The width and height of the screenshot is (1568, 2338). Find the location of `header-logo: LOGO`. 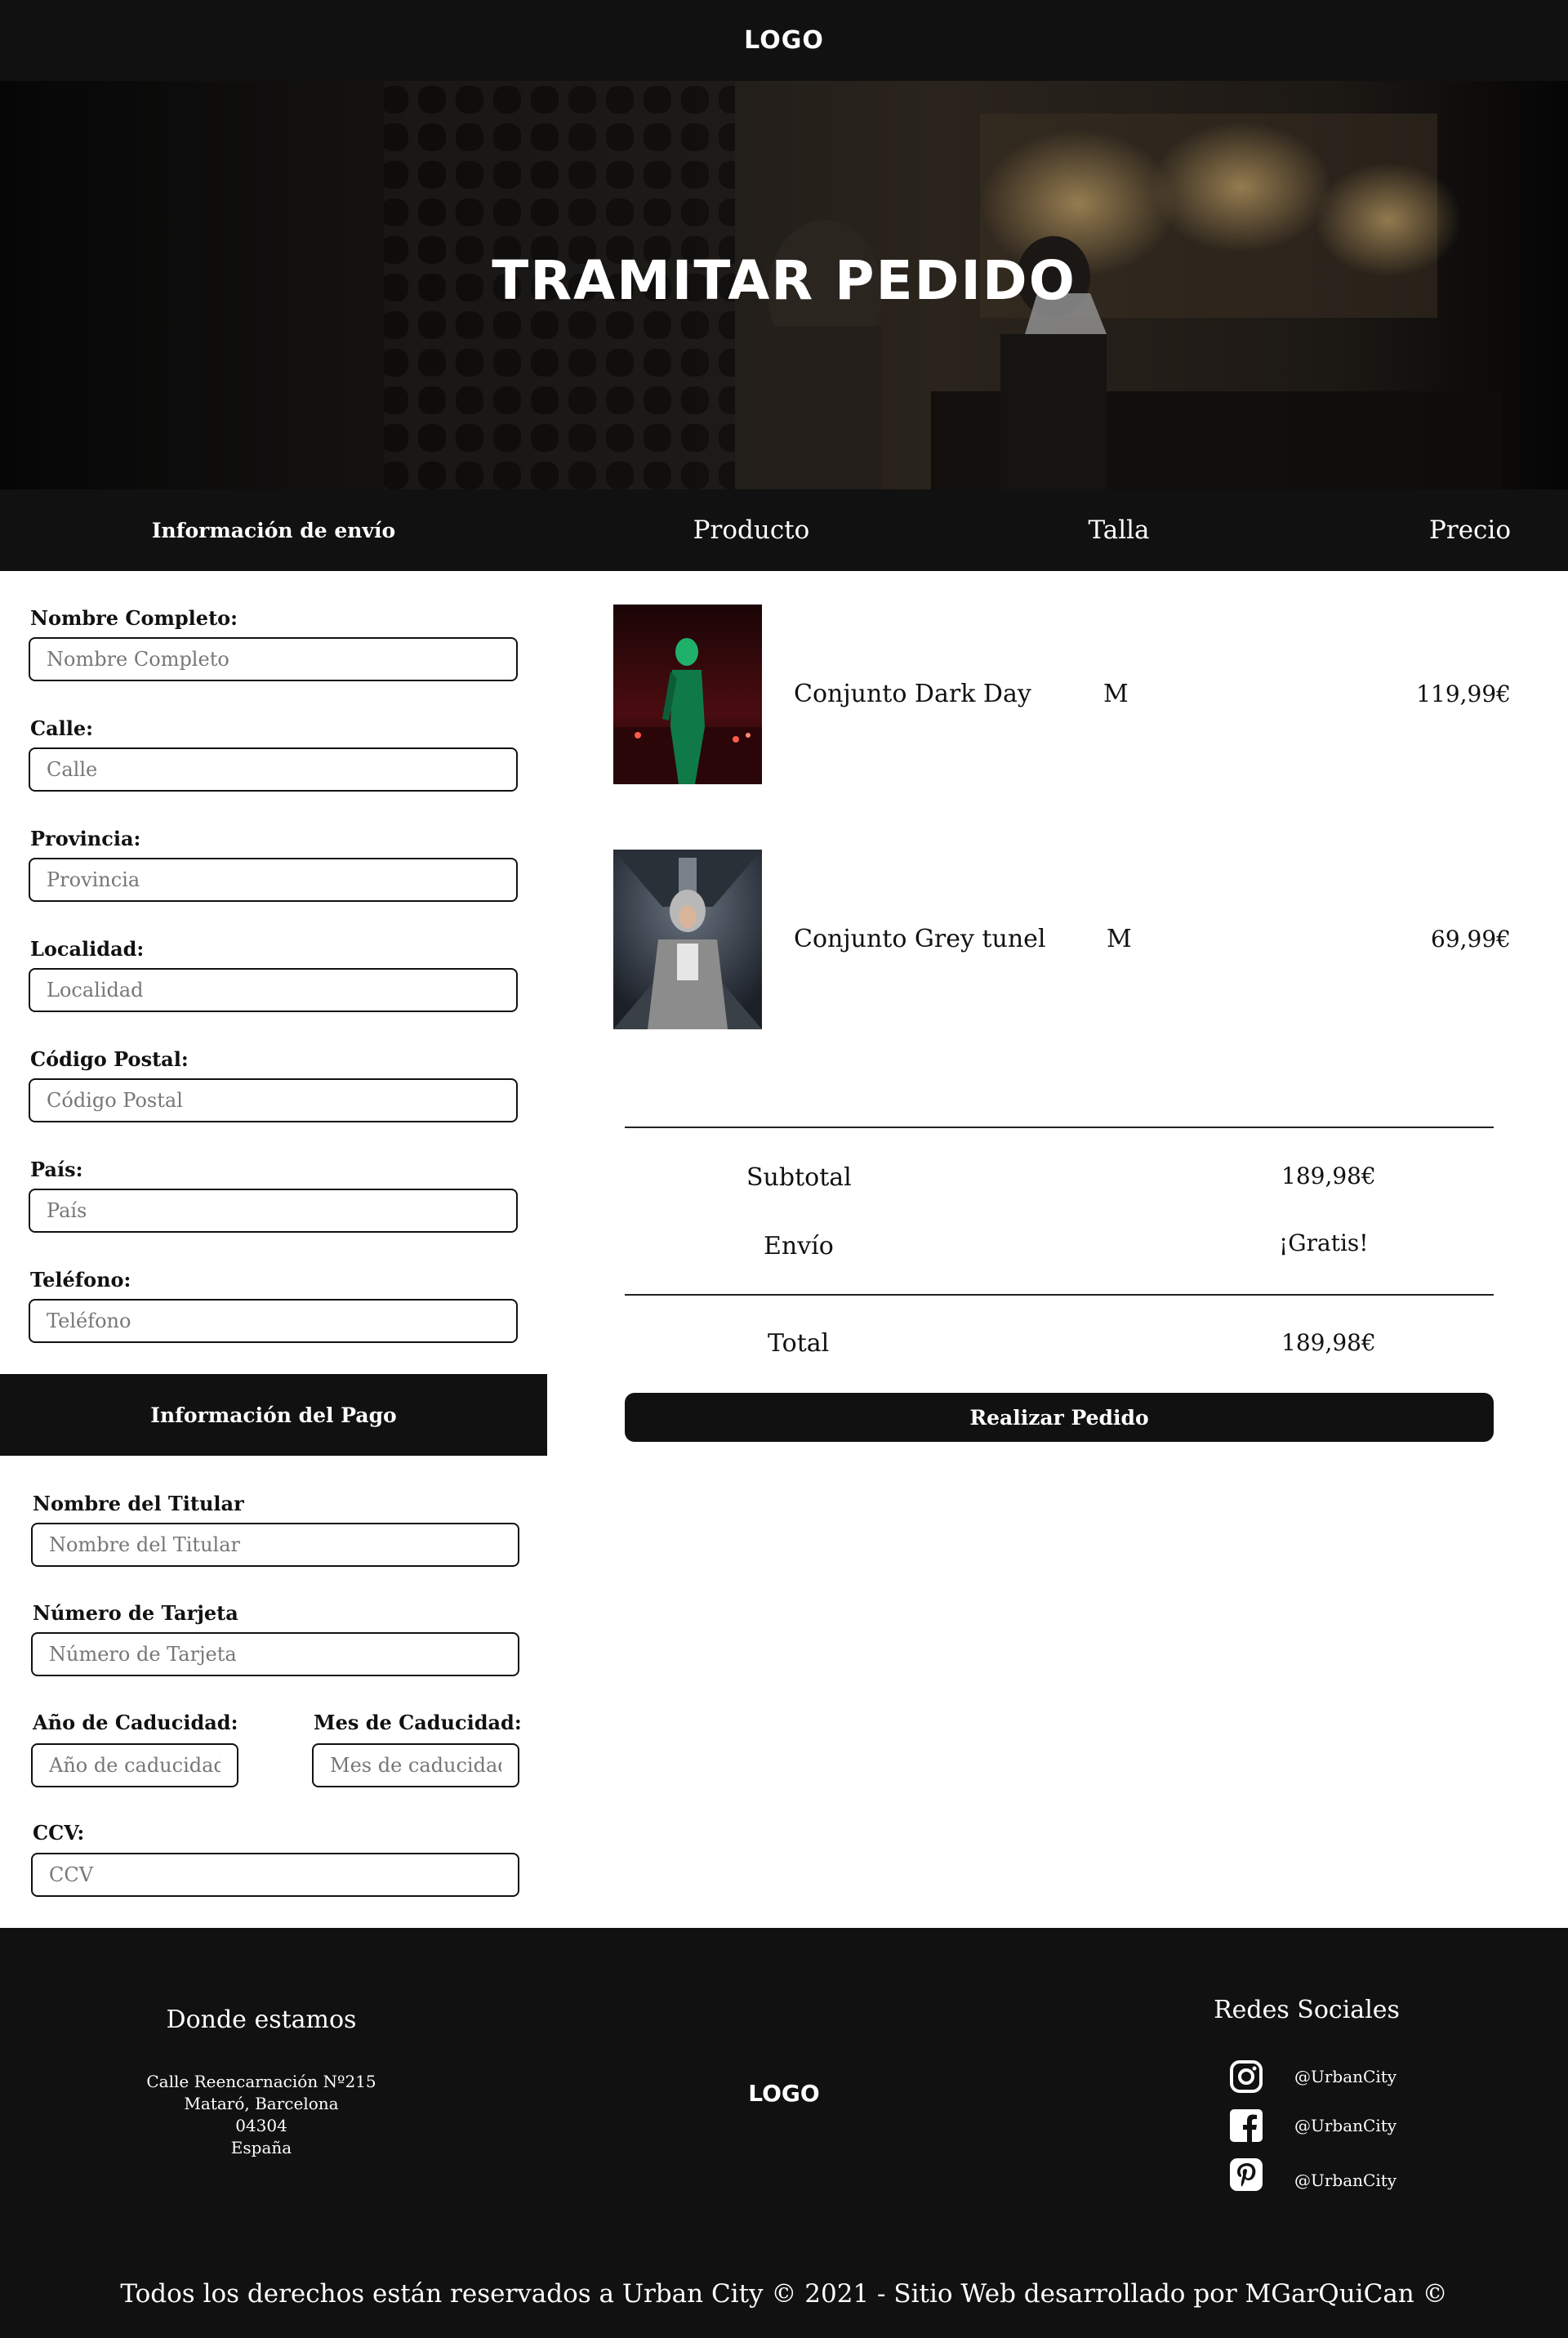

header-logo: LOGO is located at coordinates (784, 40).